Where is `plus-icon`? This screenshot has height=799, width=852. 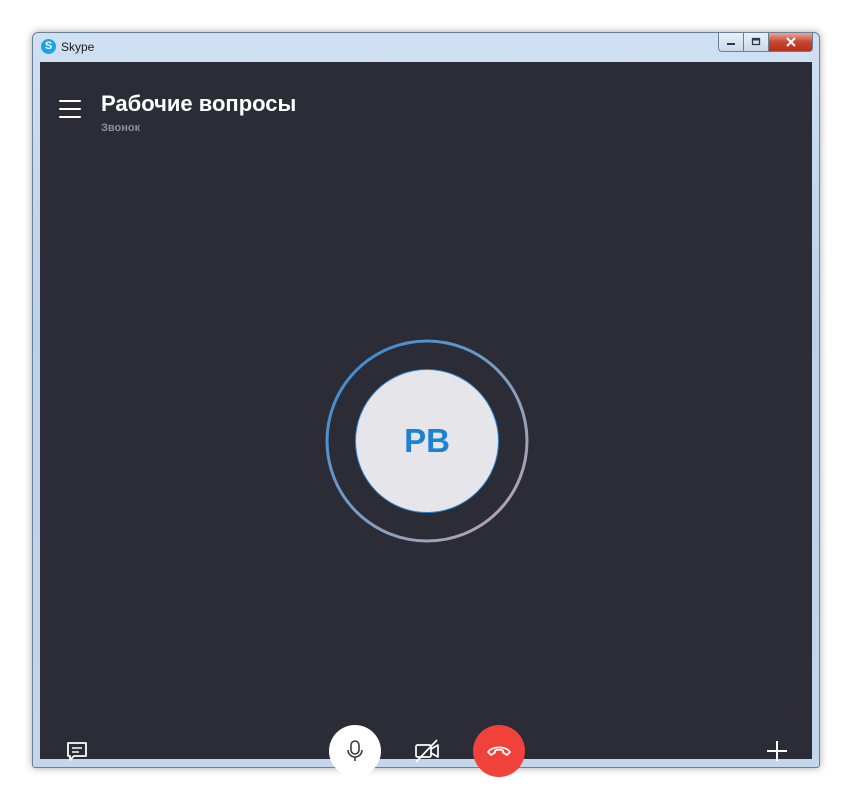 plus-icon is located at coordinates (777, 751).